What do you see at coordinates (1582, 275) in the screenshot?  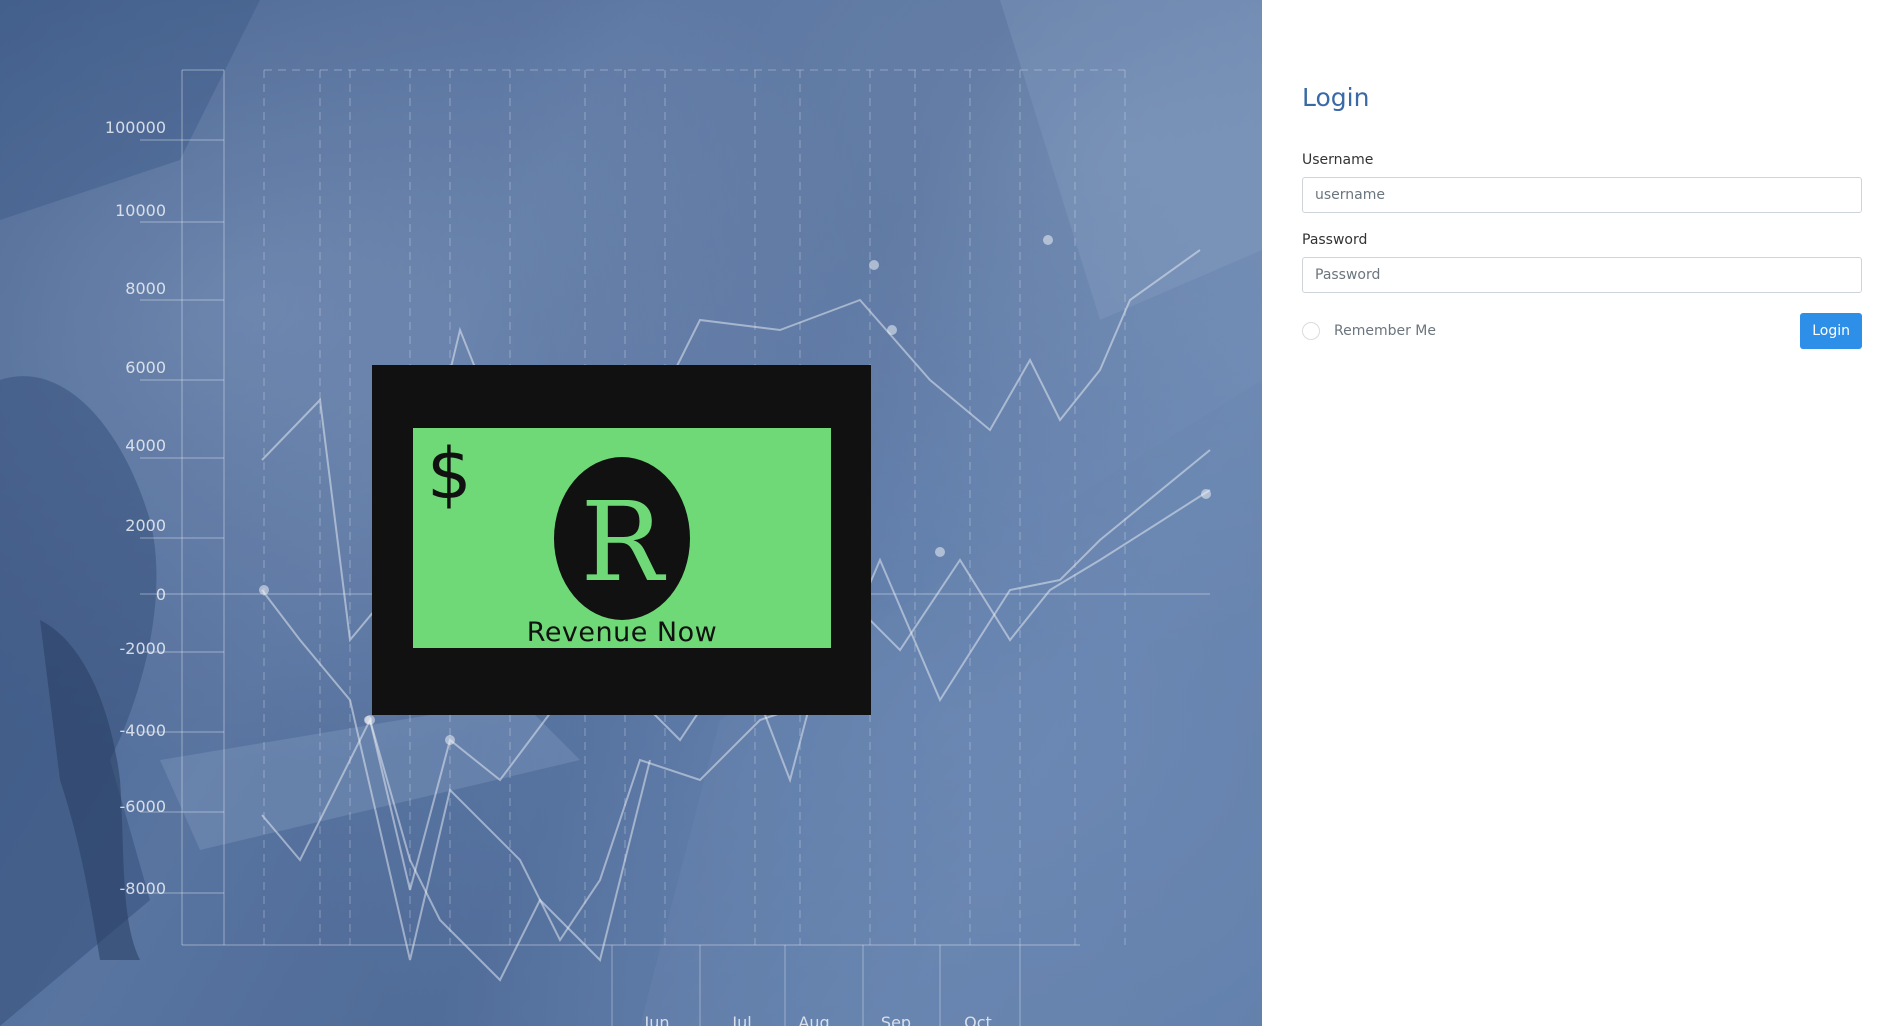 I see `password-input` at bounding box center [1582, 275].